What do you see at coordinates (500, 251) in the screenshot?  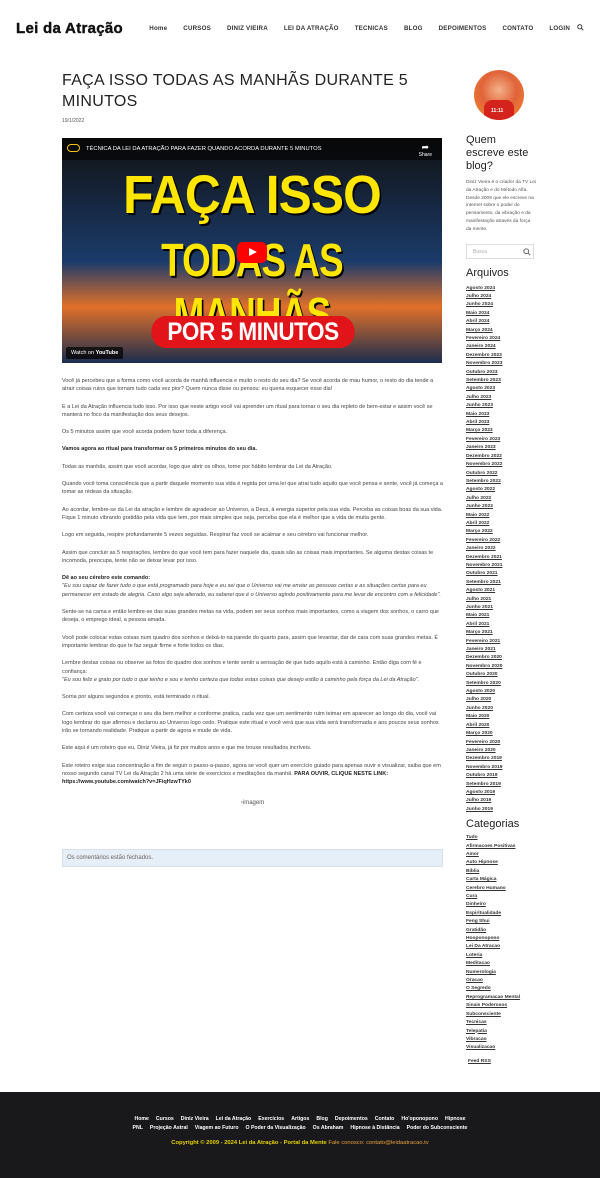 I see `search-input: Busca` at bounding box center [500, 251].